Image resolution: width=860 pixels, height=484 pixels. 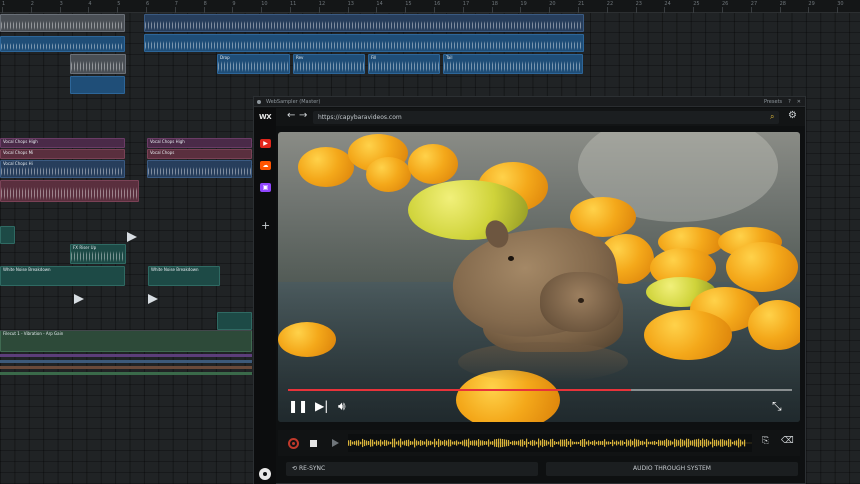 I want to click on twitch-icon: ▣, so click(x=265, y=187).